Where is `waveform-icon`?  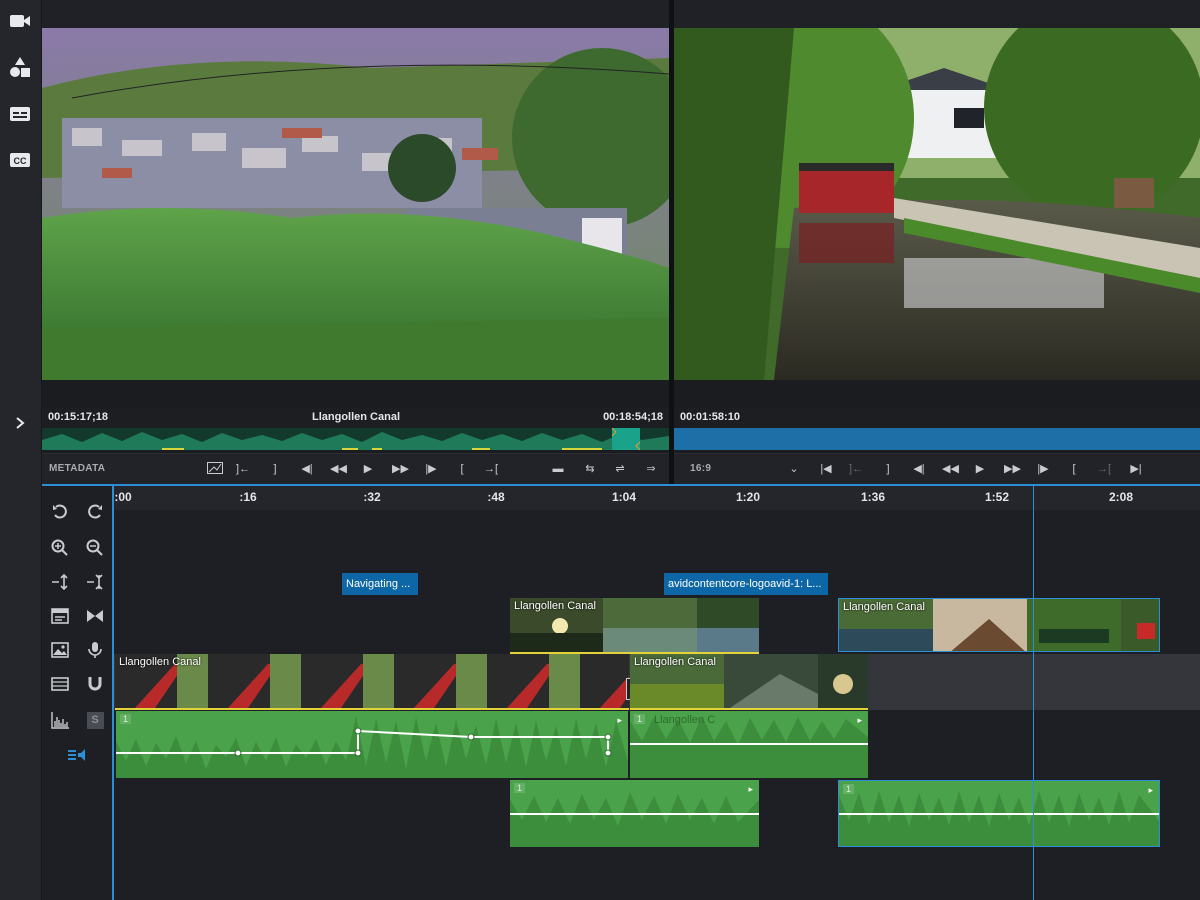 waveform-icon is located at coordinates (60, 720).